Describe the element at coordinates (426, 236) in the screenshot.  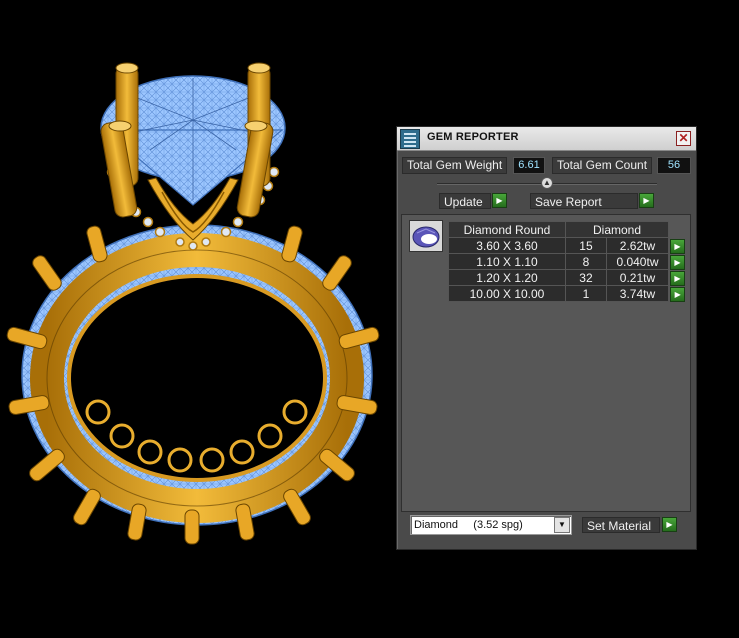
I see `gem-thumbnail-icon` at that location.